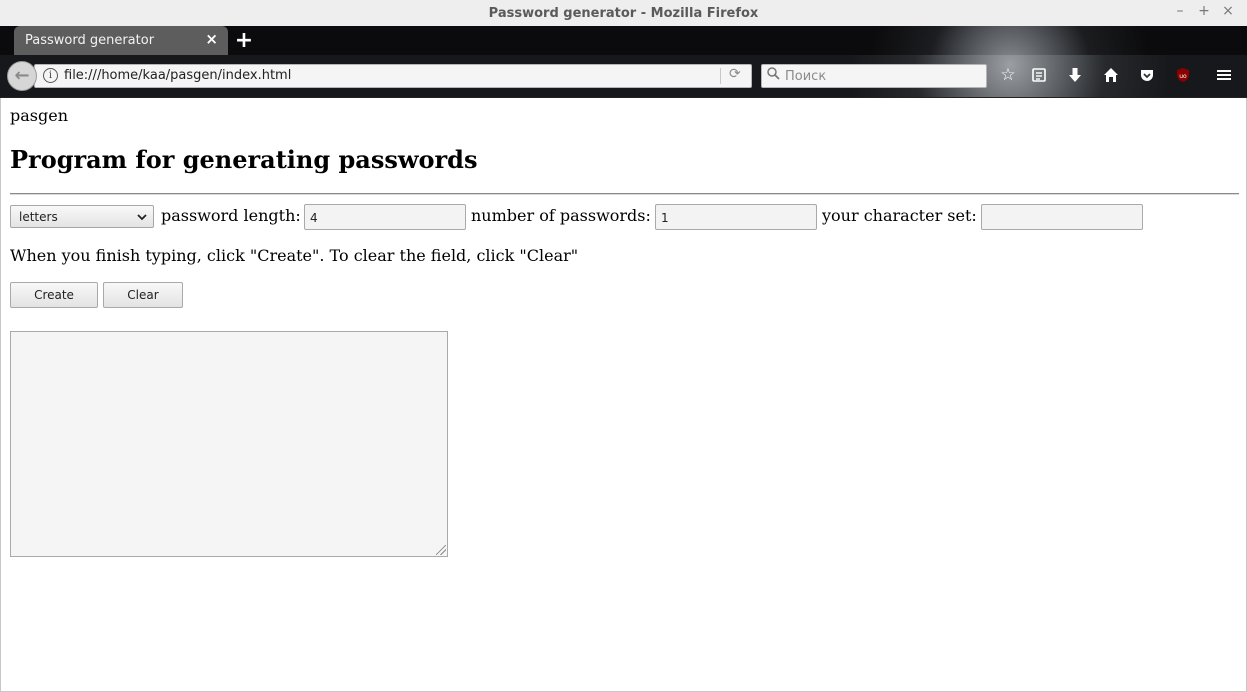  Describe the element at coordinates (177, 75) in the screenshot. I see `url-text: file:///home/kaa/pasgen/index.html` at that location.